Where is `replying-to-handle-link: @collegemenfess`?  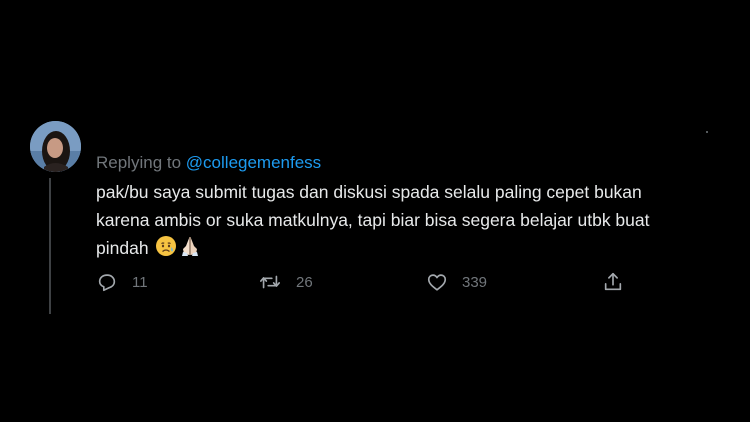 replying-to-handle-link: @collegemenfess is located at coordinates (253, 162).